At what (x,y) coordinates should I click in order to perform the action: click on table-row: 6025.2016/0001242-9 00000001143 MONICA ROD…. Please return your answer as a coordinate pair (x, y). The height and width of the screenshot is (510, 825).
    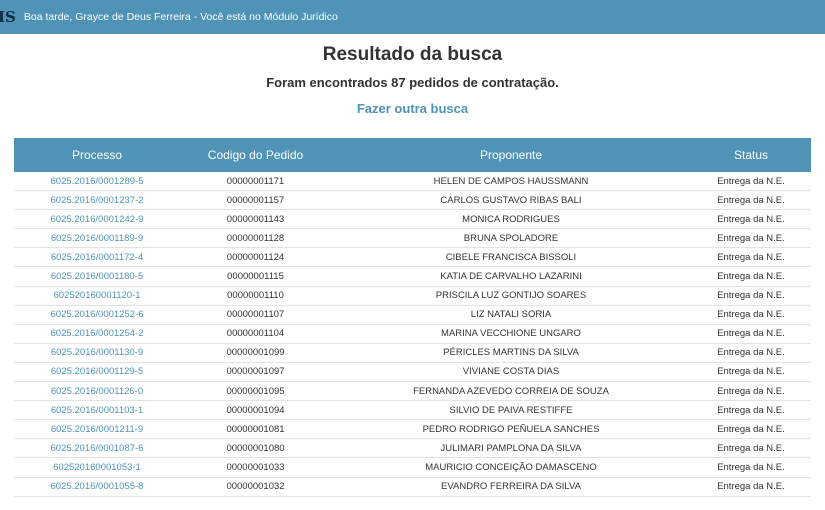
    Looking at the image, I should click on (412, 219).